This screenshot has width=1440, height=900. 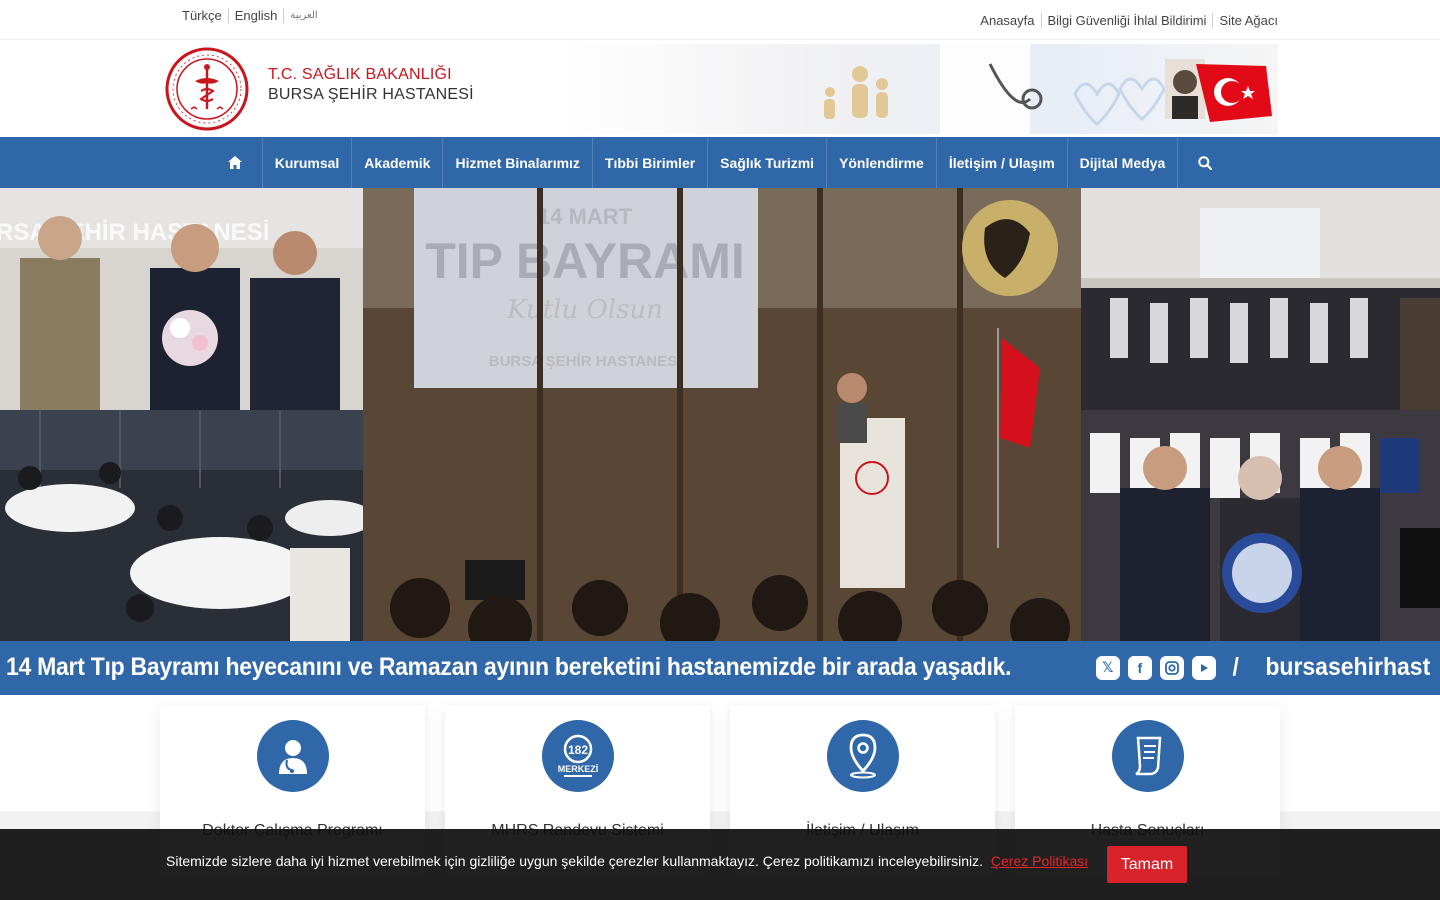 I want to click on brand-hospital: BURSA ŞEHİR HASTANESİ, so click(x=371, y=95).